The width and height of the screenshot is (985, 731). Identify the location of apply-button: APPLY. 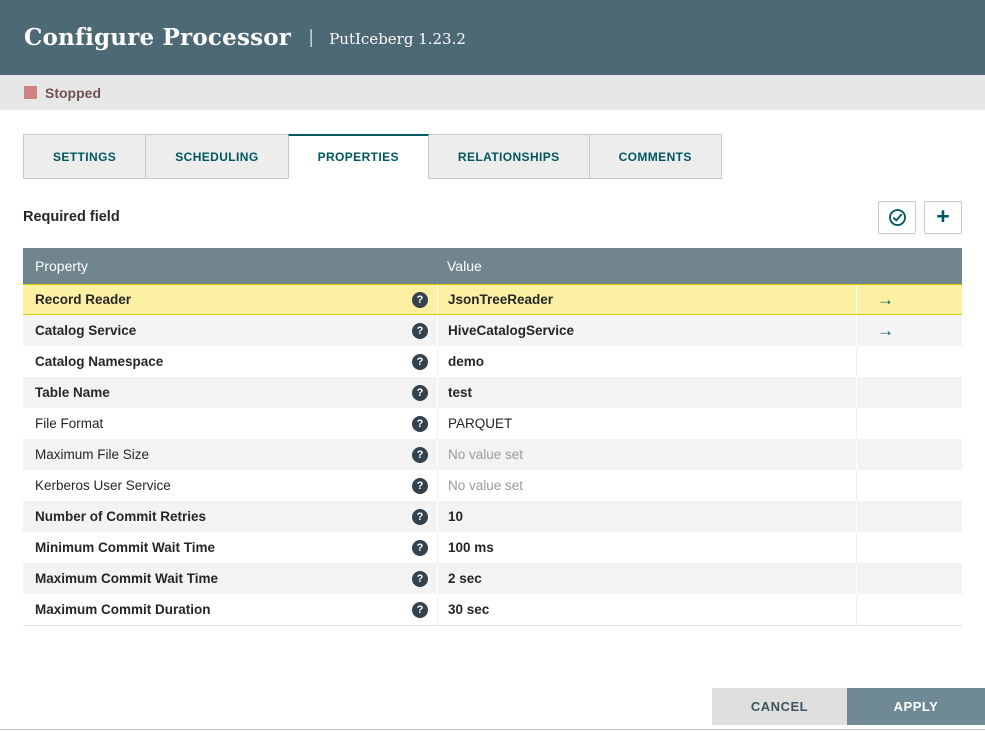
(916, 706).